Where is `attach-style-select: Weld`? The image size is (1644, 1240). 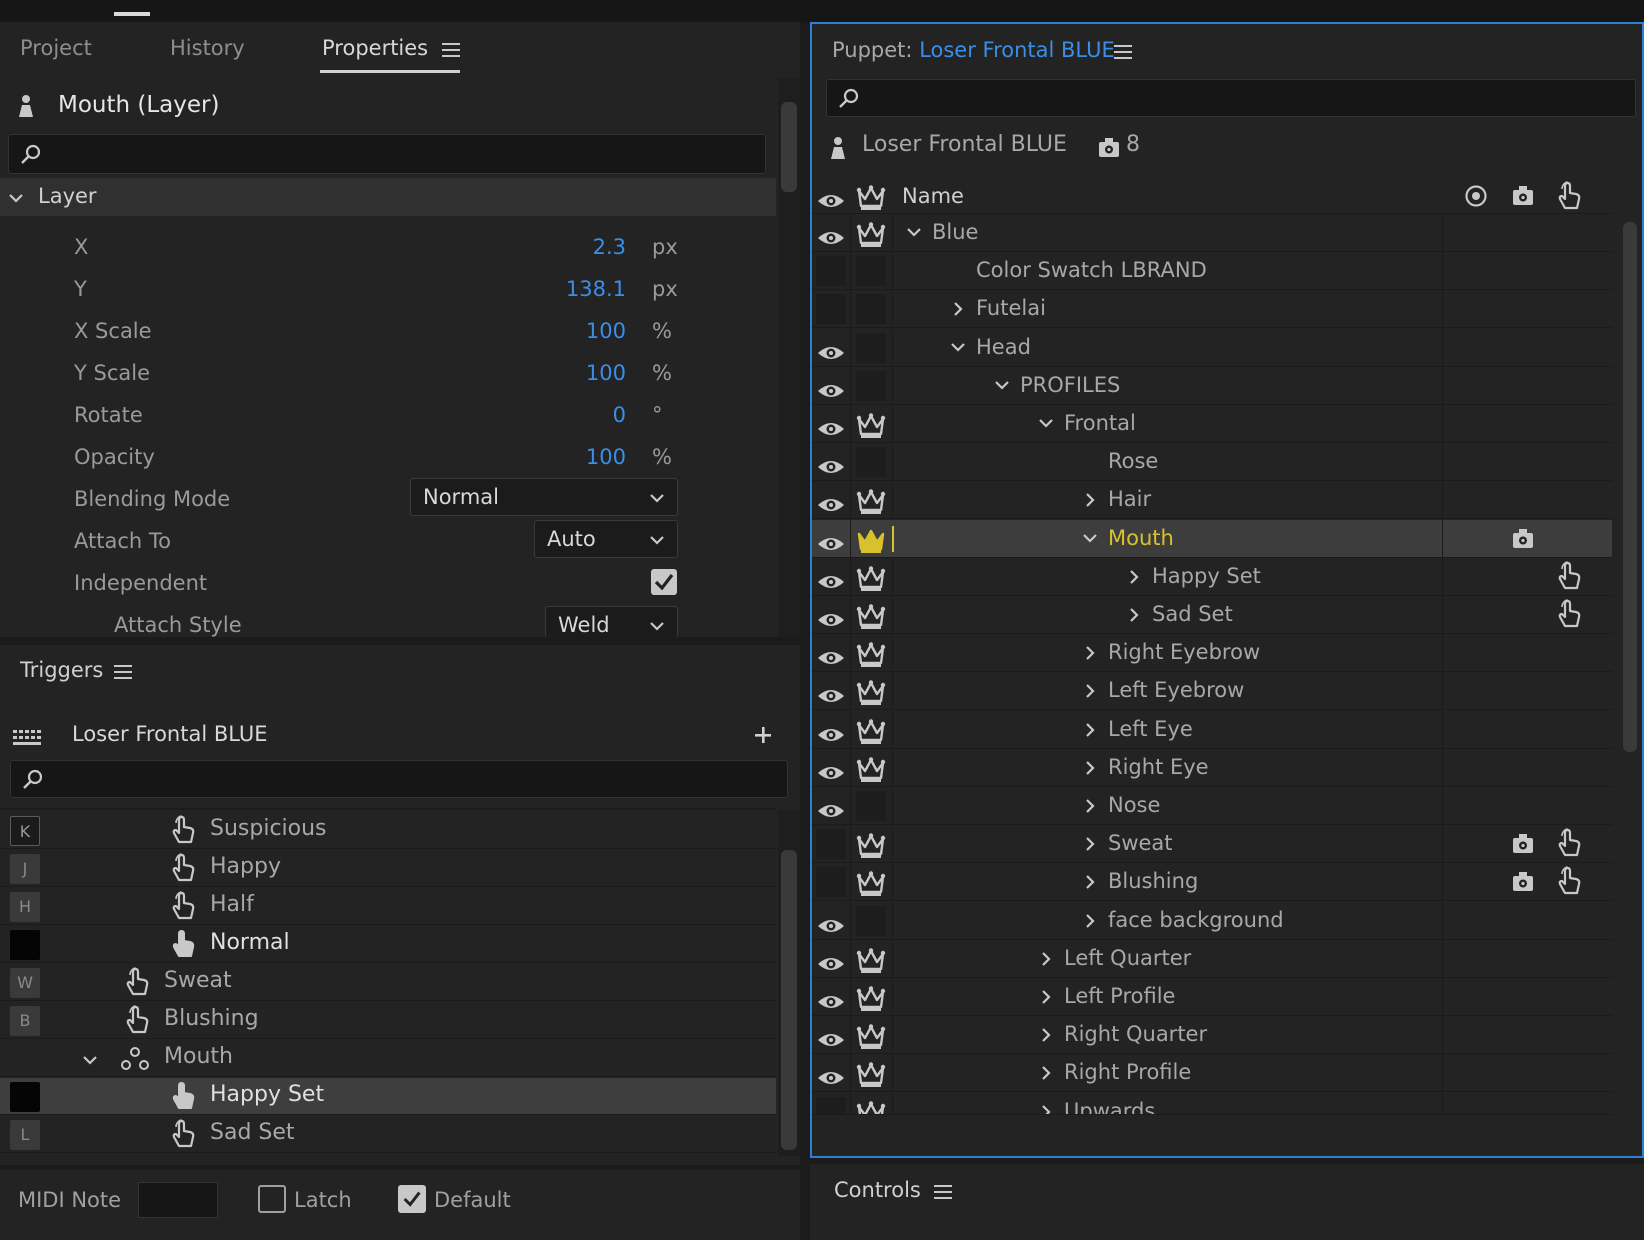 attach-style-select: Weld is located at coordinates (611, 621).